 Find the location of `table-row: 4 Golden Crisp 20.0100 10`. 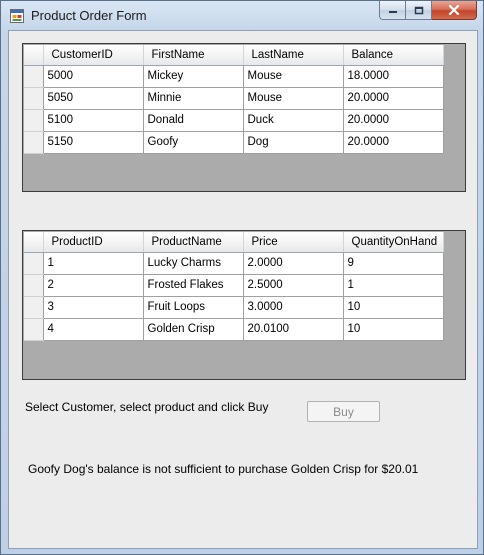

table-row: 4 Golden Crisp 20.0100 10 is located at coordinates (234, 329).